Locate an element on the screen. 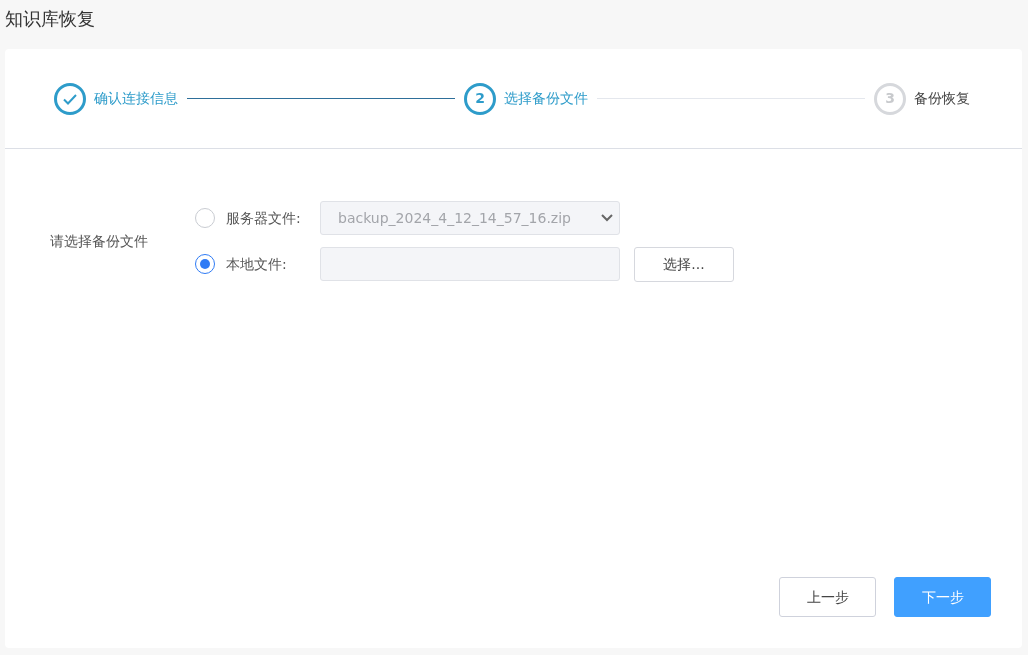 This screenshot has height=655, width=1028. step-label: 选择备份文件 is located at coordinates (546, 98).